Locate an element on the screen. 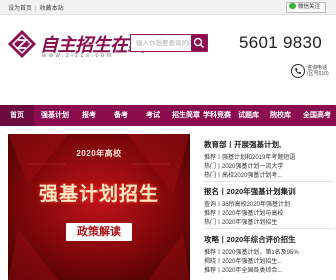 The image size is (336, 280). consult-area-code: (区号010) is located at coordinates (318, 74).